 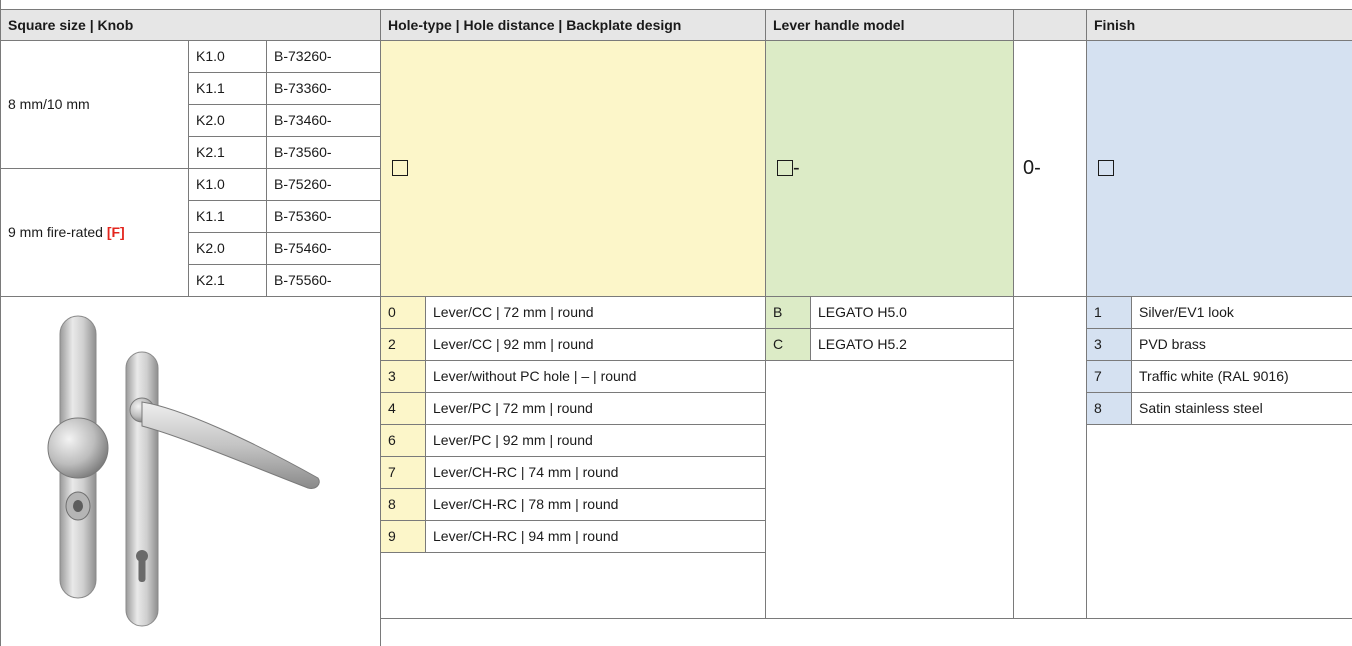 I want to click on header-lever: Lever handle model, so click(x=889, y=25).